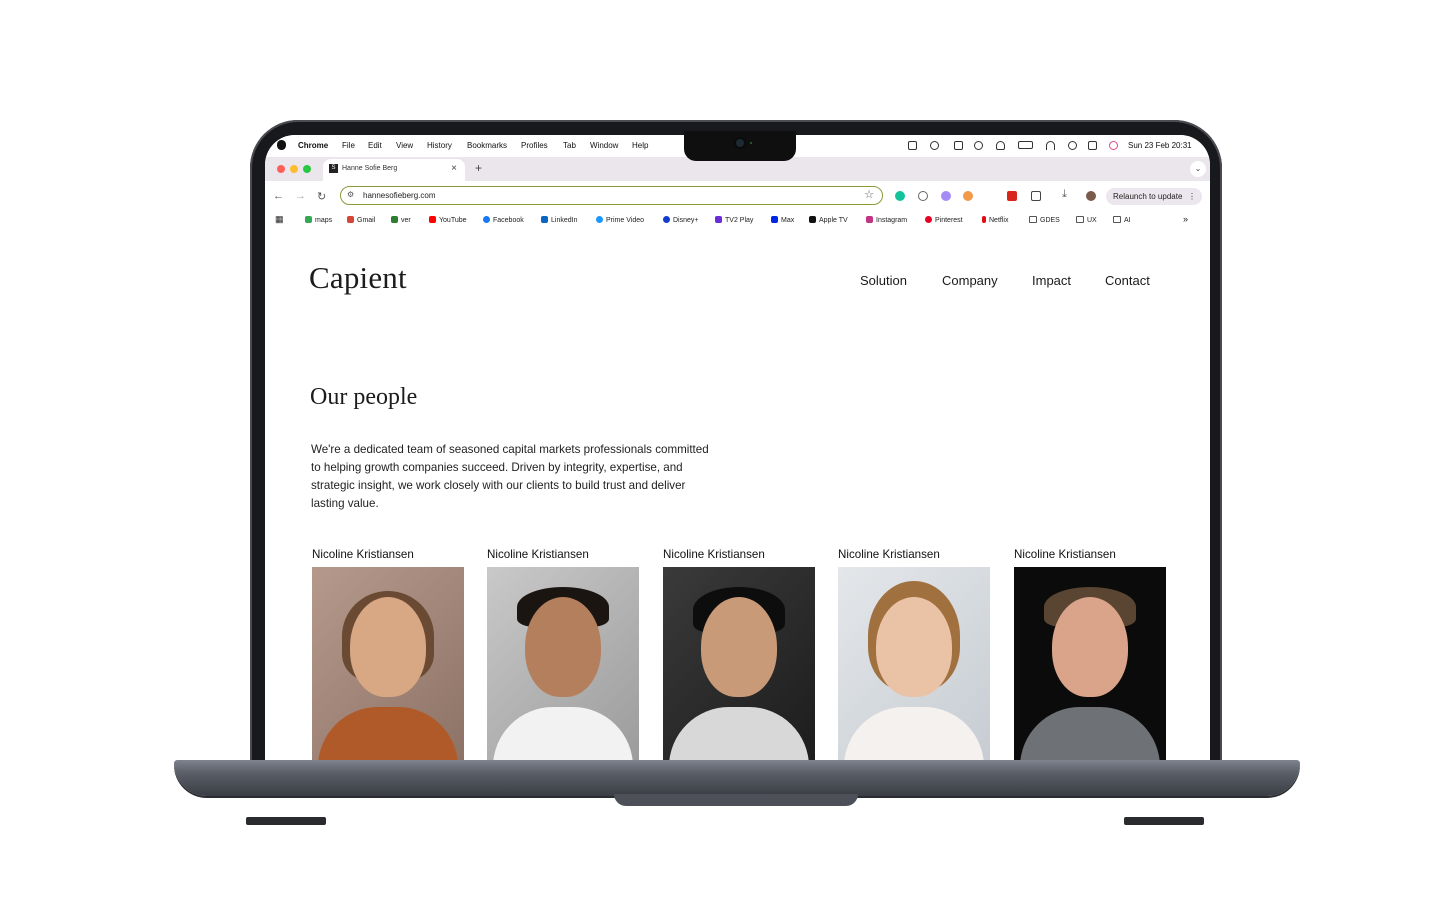 The image size is (1440, 900). What do you see at coordinates (448, 220) in the screenshot?
I see `bookmark-youtube: YouTube` at bounding box center [448, 220].